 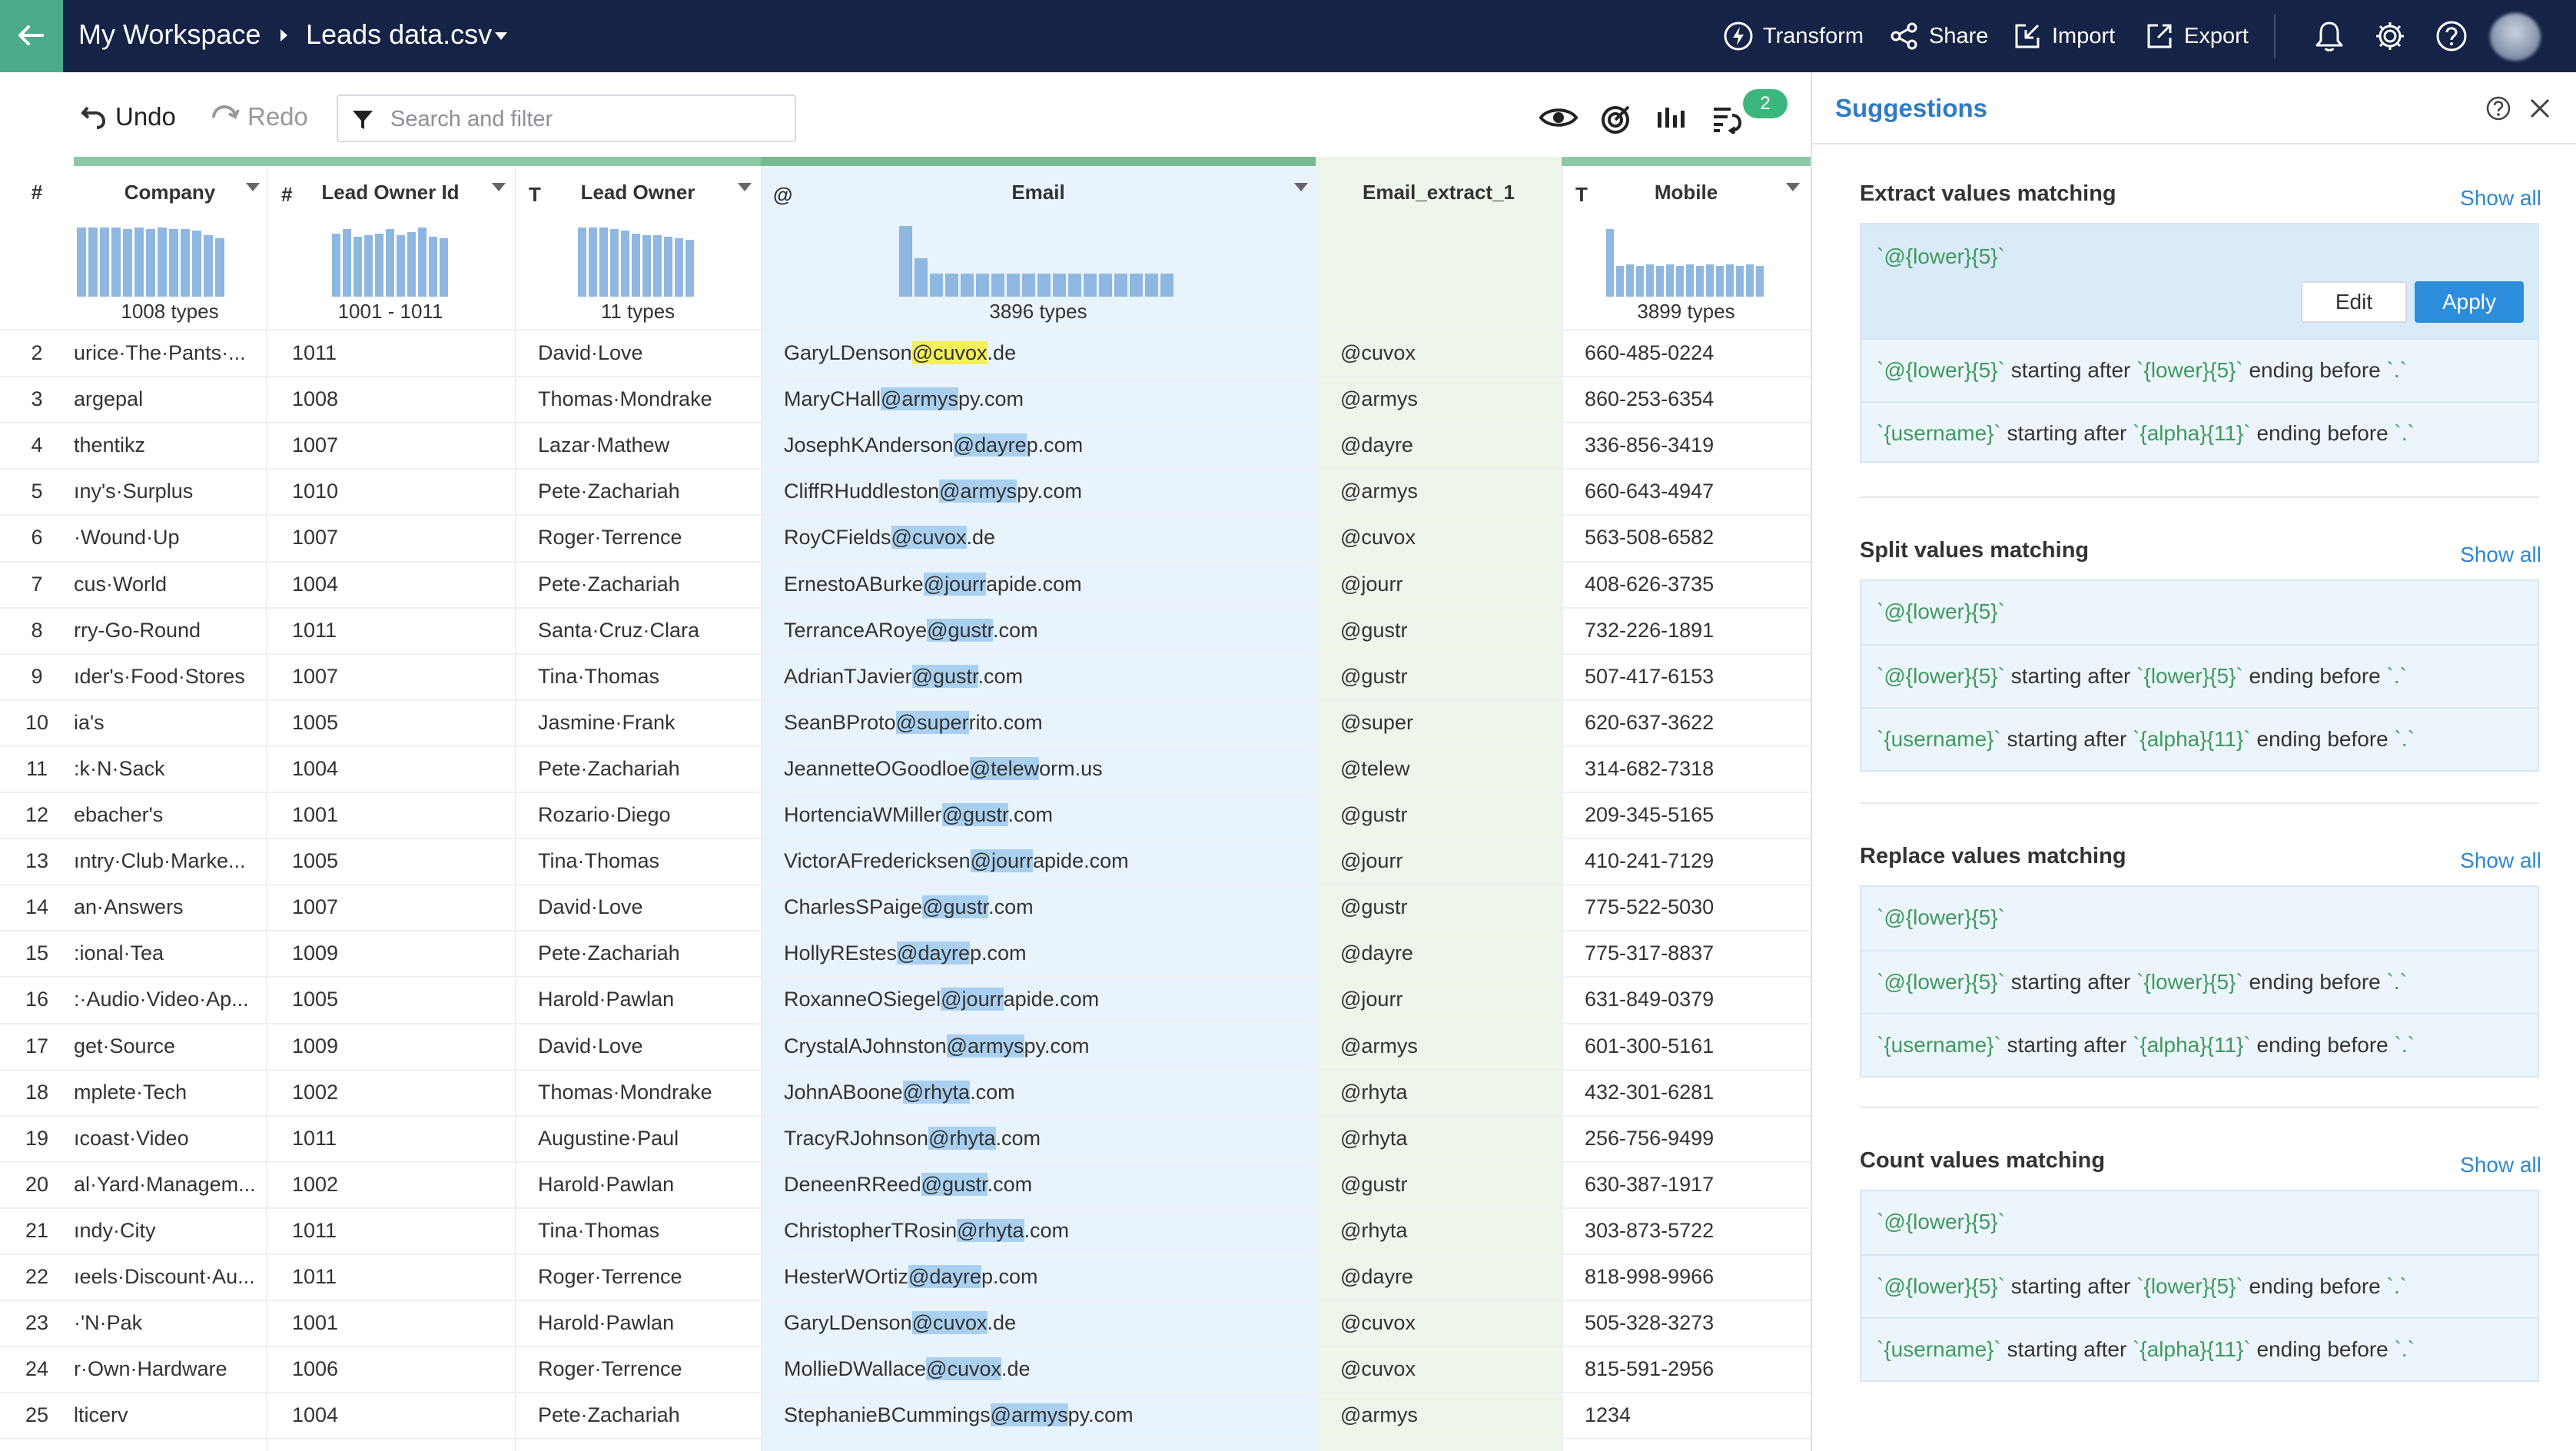 I want to click on show-all-extract-link: Show all, so click(x=2500, y=199).